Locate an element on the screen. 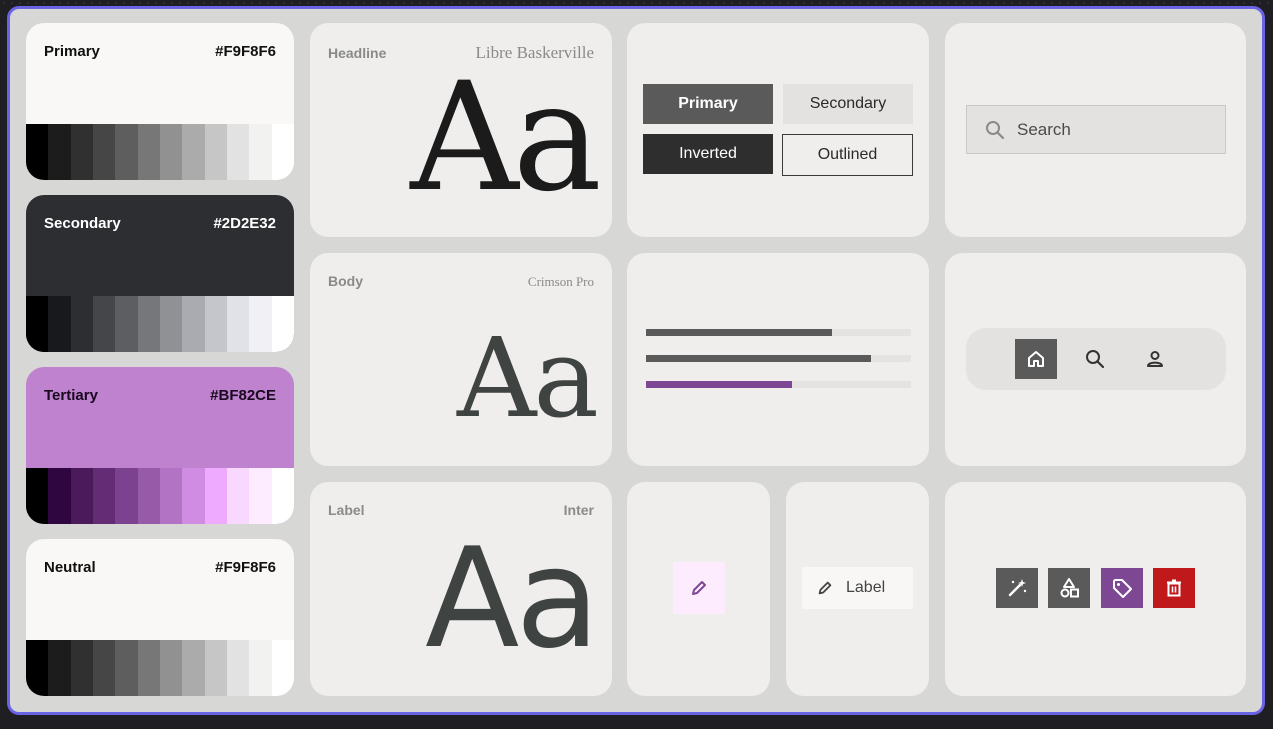 The width and height of the screenshot is (1273, 729). shapes-button is located at coordinates (1069, 588).